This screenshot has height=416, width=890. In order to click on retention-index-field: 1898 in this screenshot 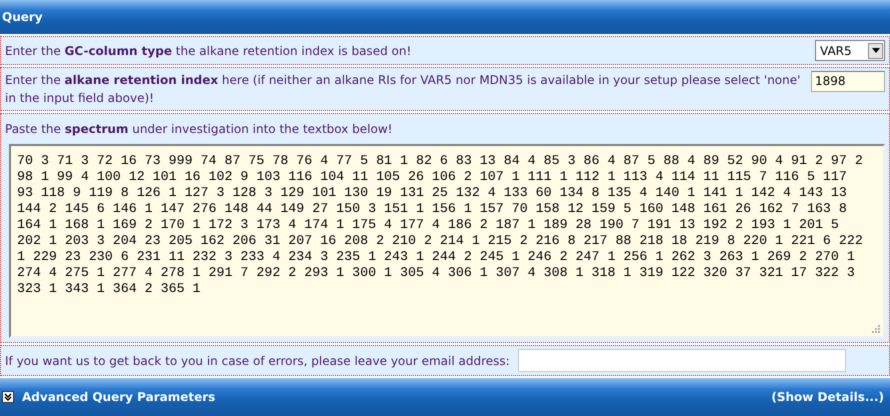, I will do `click(848, 81)`.